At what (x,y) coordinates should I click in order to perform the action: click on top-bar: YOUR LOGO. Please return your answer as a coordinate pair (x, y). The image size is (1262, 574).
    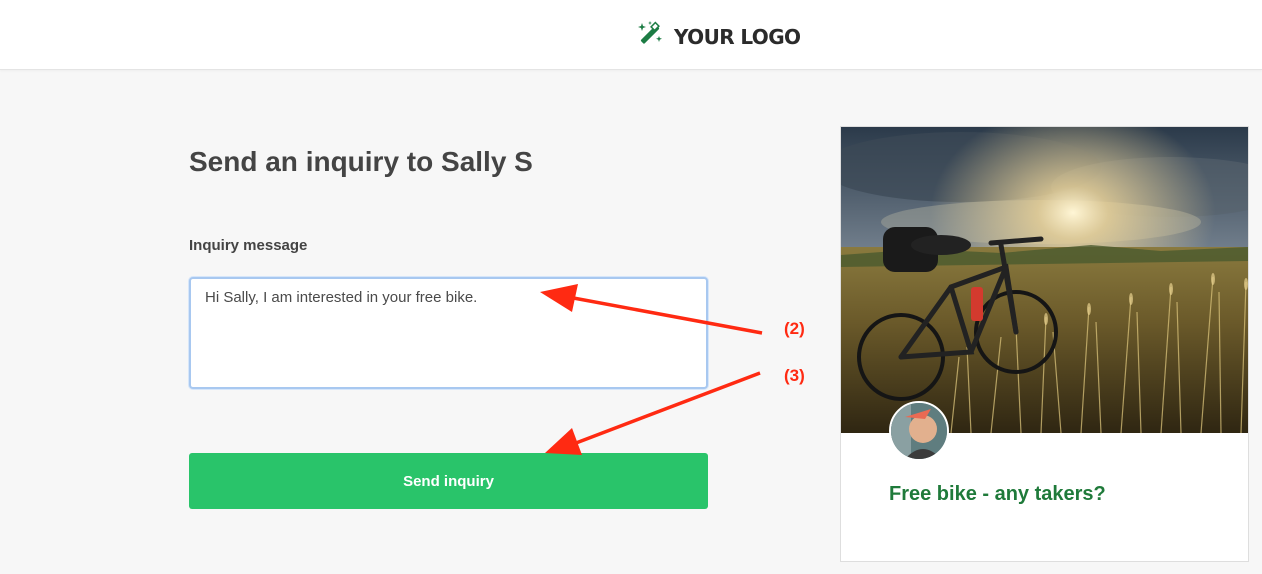
    Looking at the image, I should click on (631, 35).